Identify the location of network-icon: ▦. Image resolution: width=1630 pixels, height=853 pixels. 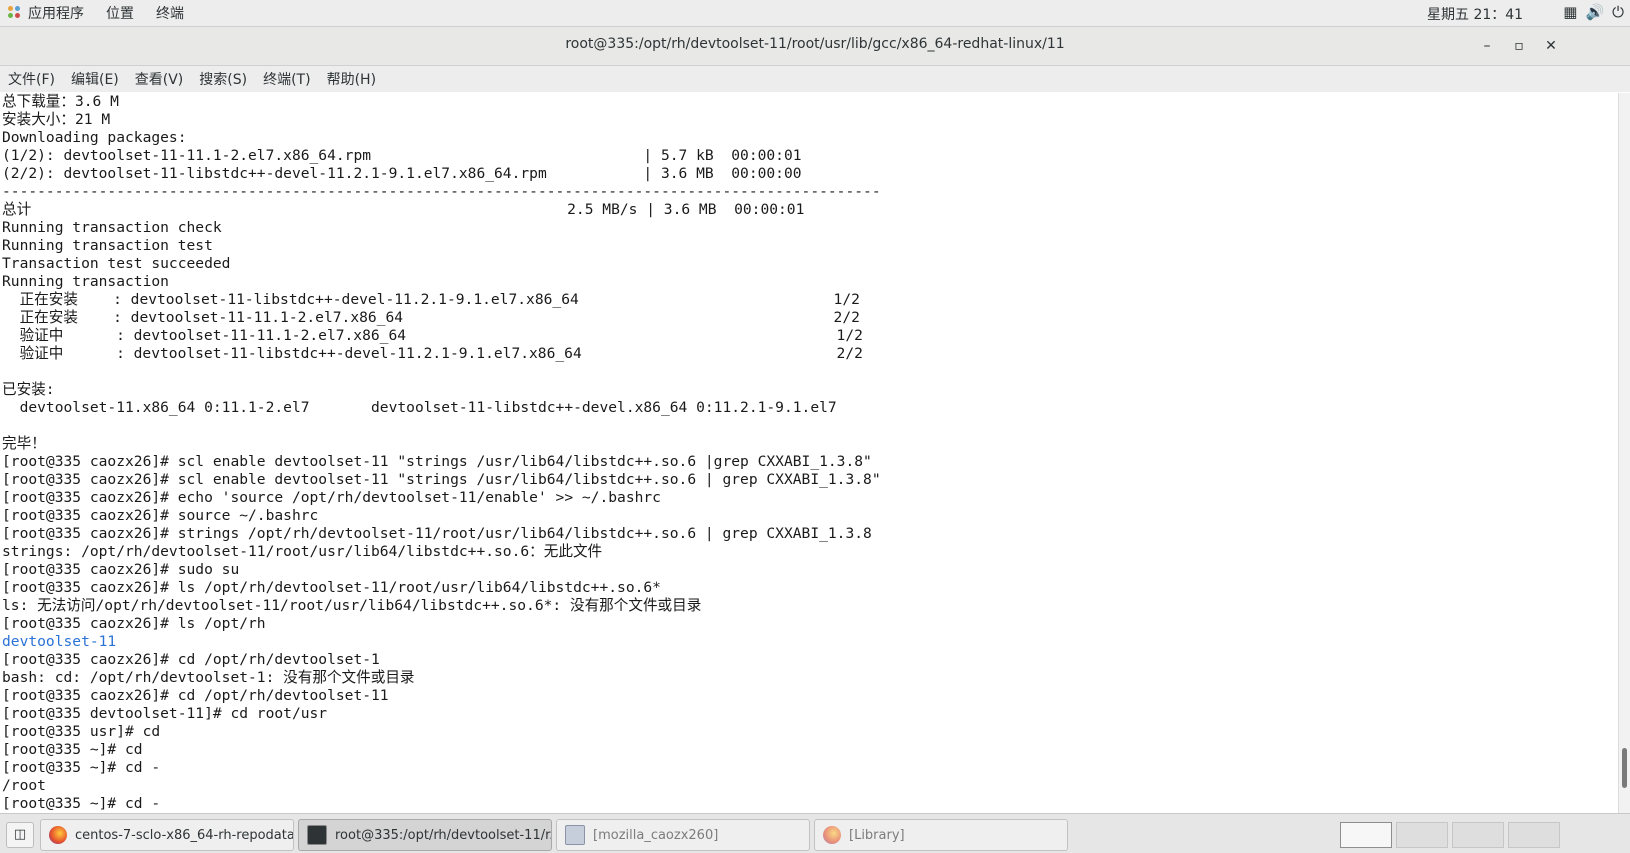
(1570, 12).